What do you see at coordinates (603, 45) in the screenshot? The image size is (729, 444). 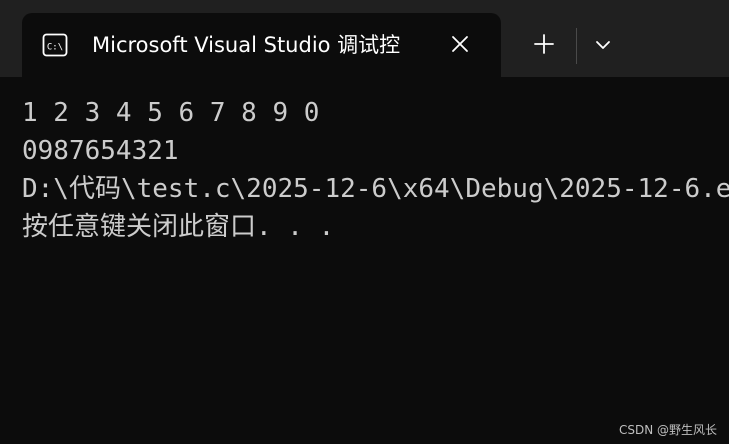 I see `chevron-down-icon` at bounding box center [603, 45].